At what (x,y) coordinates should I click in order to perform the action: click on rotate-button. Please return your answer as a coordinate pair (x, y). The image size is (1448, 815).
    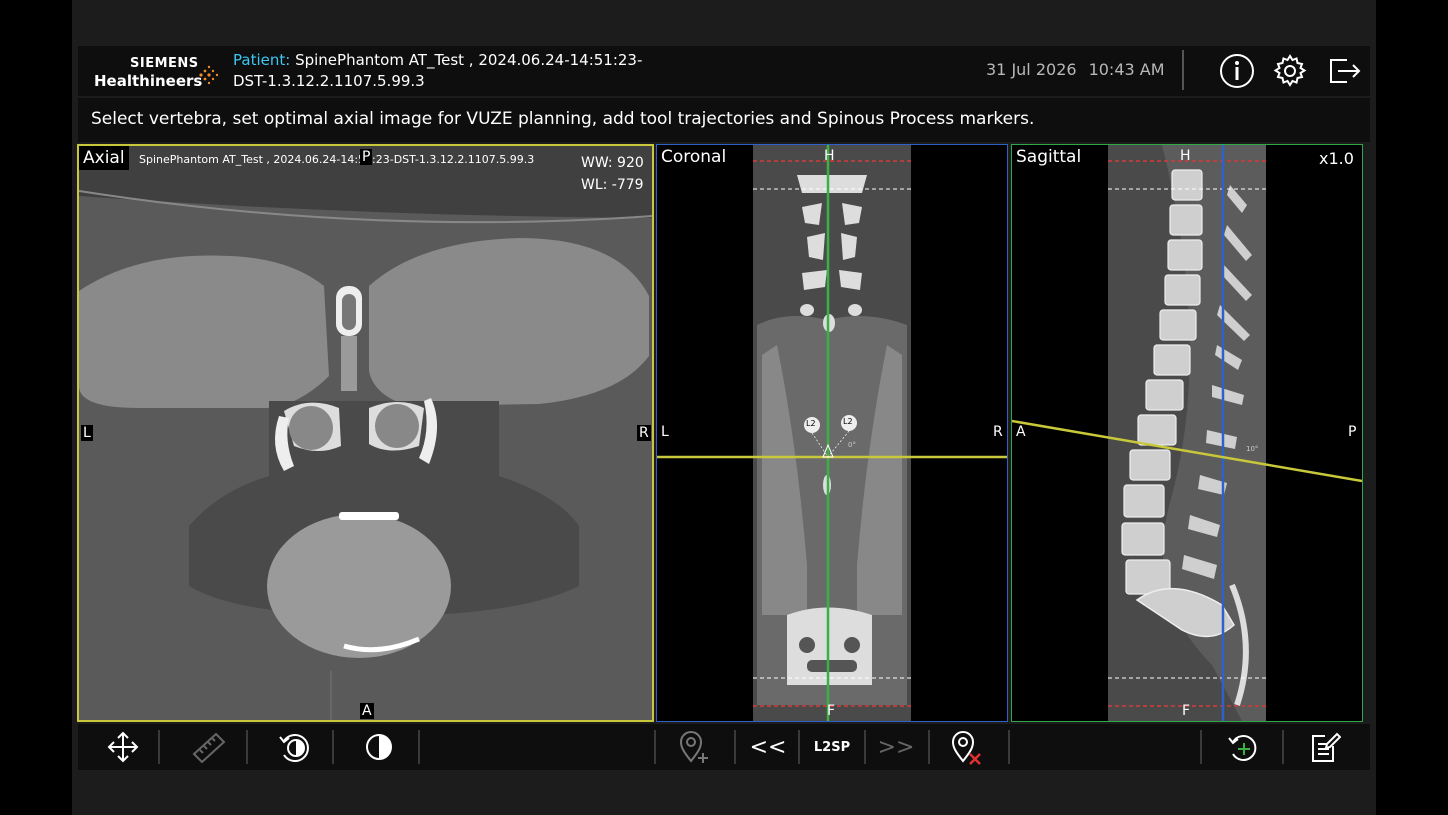
    Looking at the image, I should click on (295, 747).